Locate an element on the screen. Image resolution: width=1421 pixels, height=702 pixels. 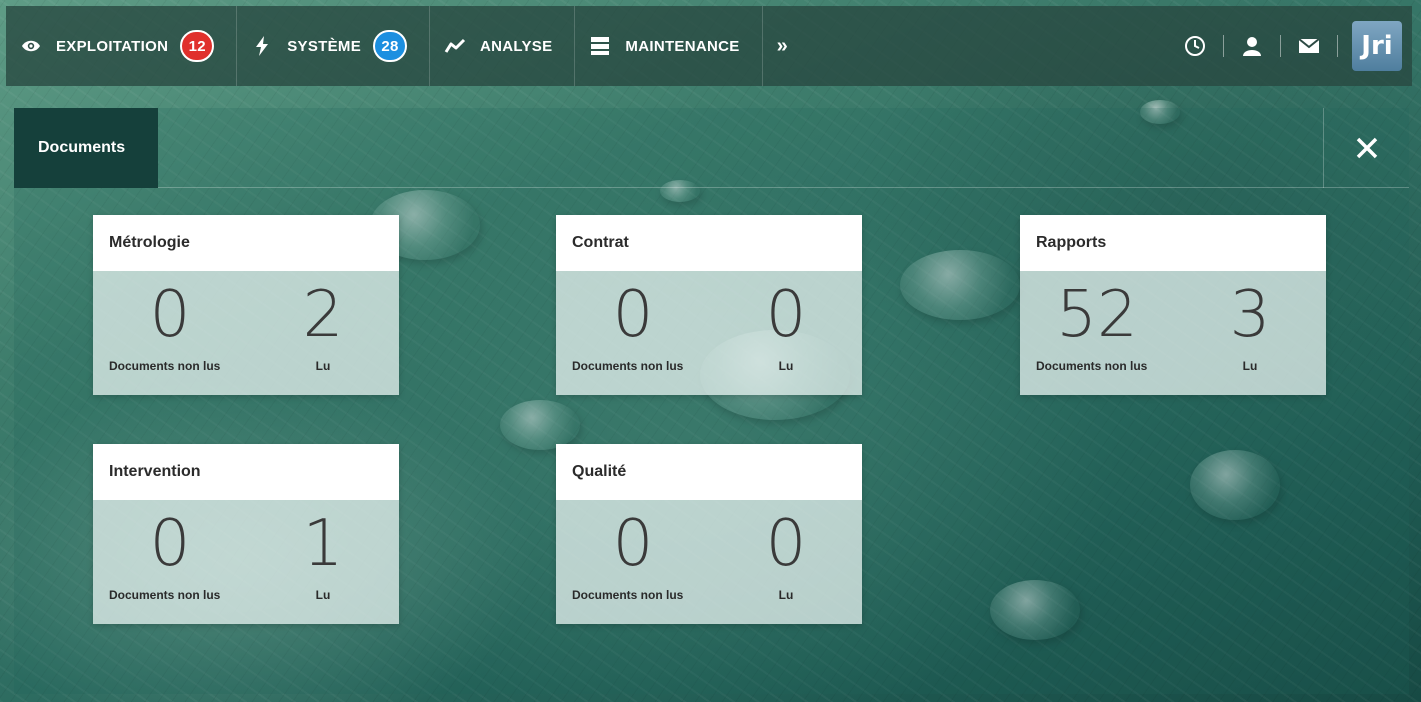
nav-analyse-label: ANALYSE is located at coordinates (516, 46).